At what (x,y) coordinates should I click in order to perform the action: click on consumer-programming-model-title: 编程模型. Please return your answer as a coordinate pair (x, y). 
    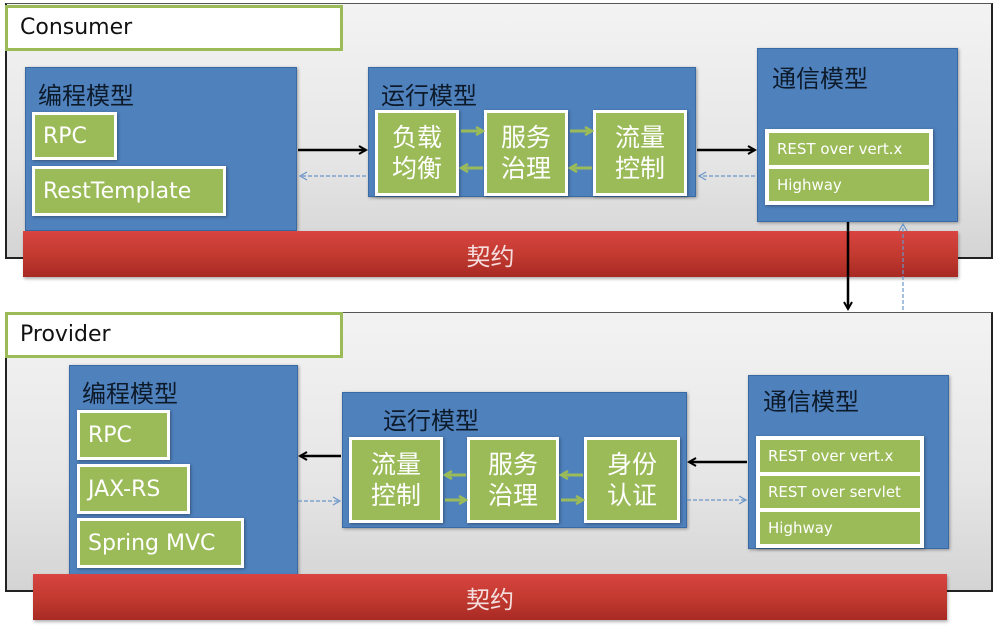
    Looking at the image, I should click on (86, 96).